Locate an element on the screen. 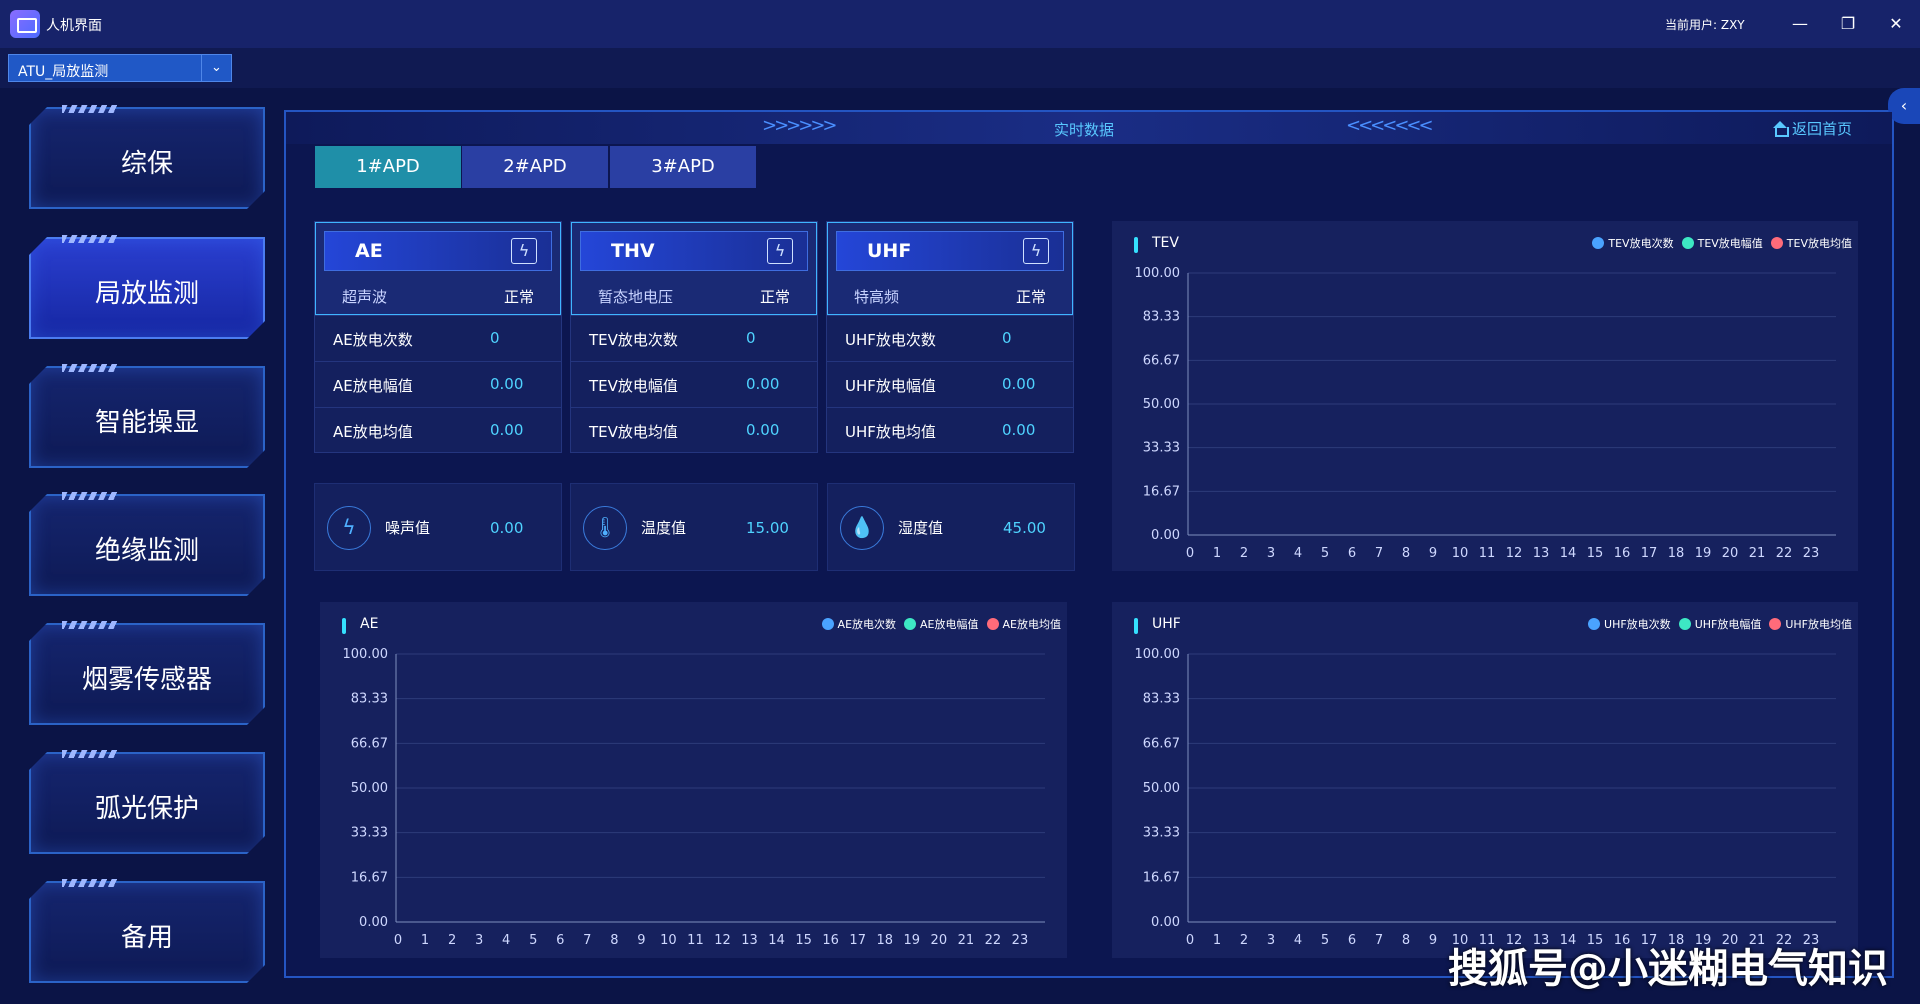  metric-row: TEV放电次数 0 is located at coordinates (694, 338).